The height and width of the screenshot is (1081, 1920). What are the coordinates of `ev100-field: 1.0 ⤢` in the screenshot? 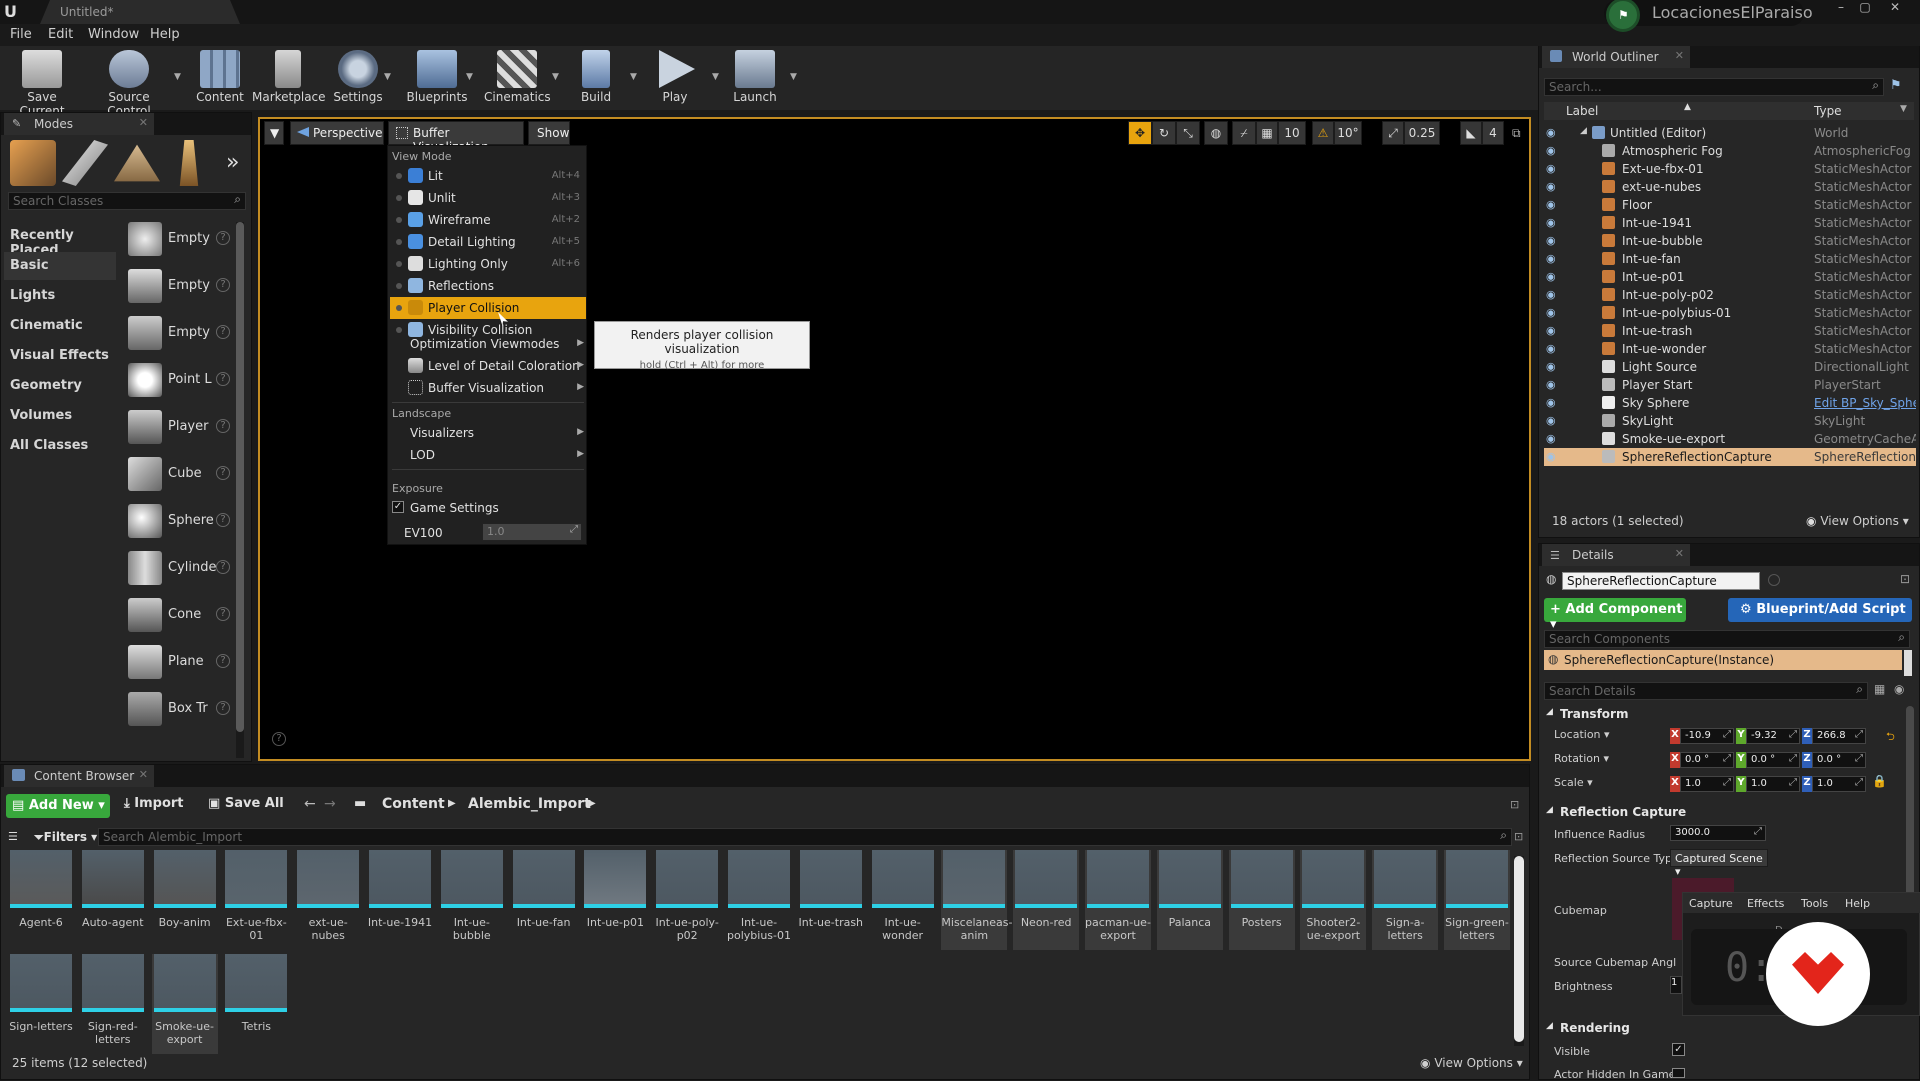 It's located at (532, 532).